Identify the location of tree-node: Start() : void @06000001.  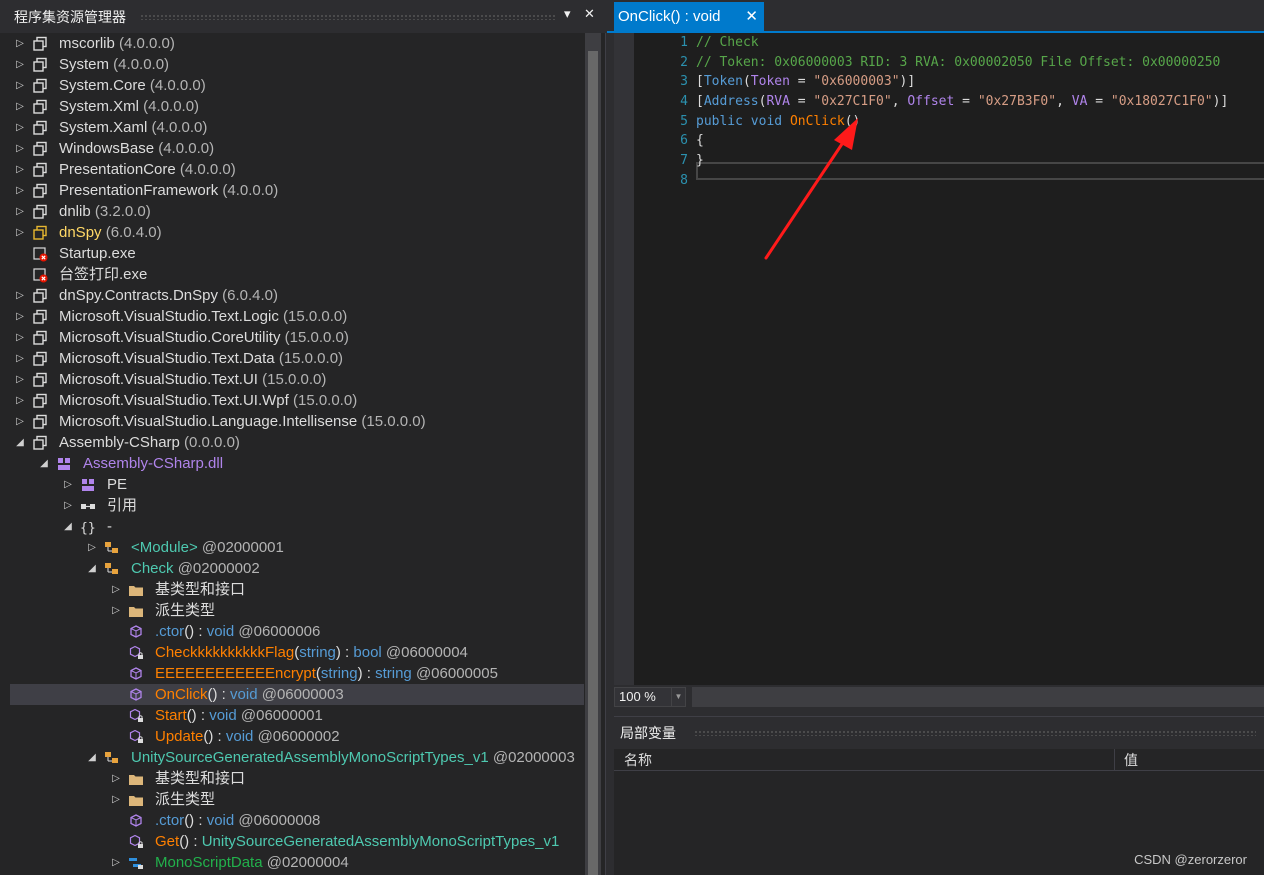
(297, 715).